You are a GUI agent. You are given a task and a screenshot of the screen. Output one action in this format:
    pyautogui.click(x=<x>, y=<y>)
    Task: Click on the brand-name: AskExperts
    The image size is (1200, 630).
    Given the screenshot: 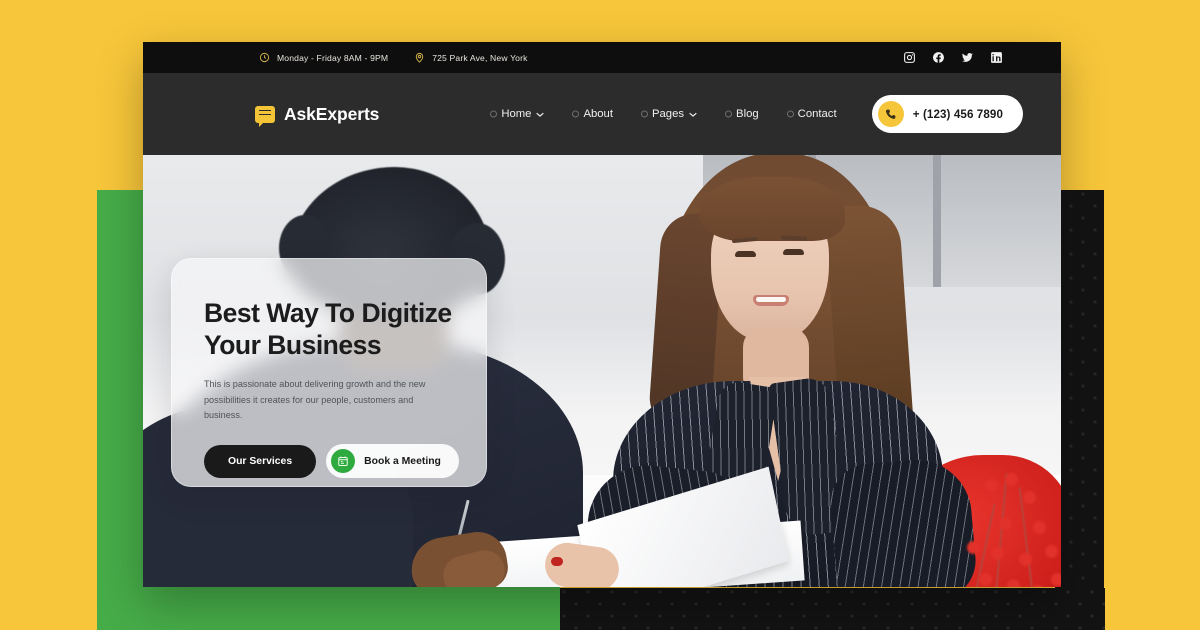 What is the action you would take?
    pyautogui.click(x=332, y=113)
    